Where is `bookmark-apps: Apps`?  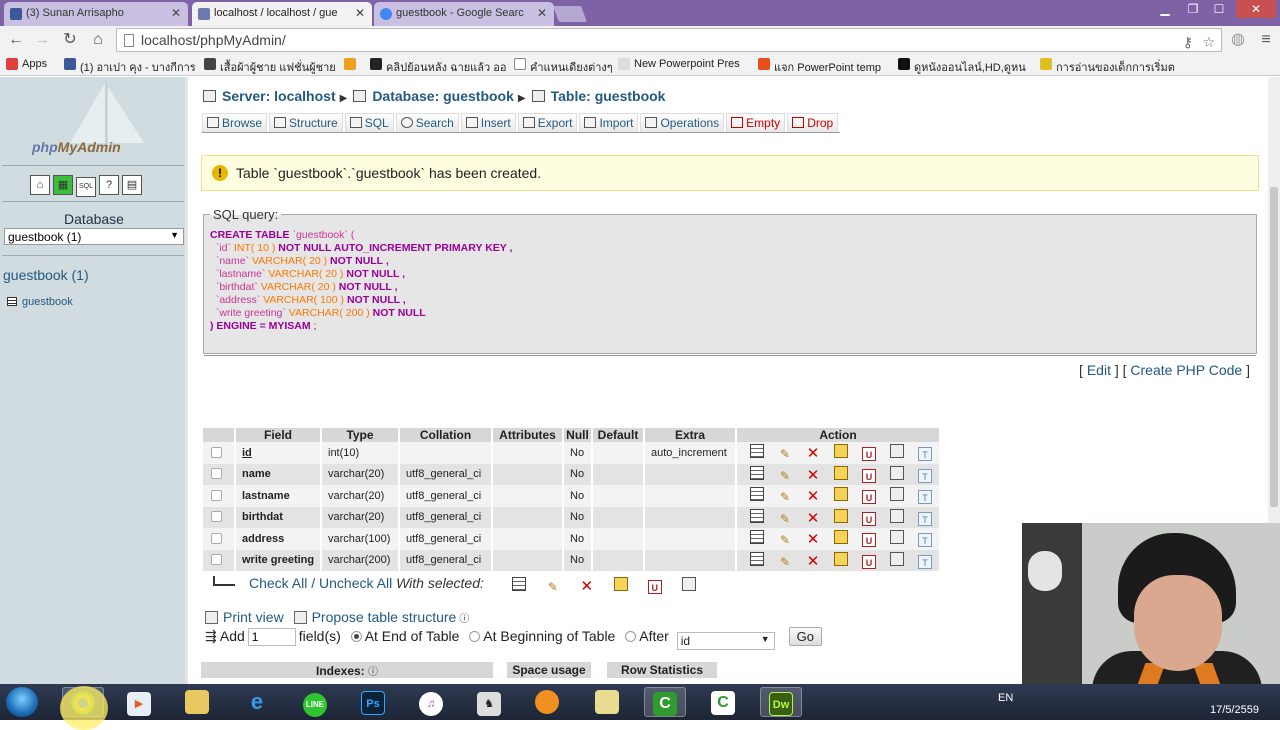 bookmark-apps: Apps is located at coordinates (26, 64).